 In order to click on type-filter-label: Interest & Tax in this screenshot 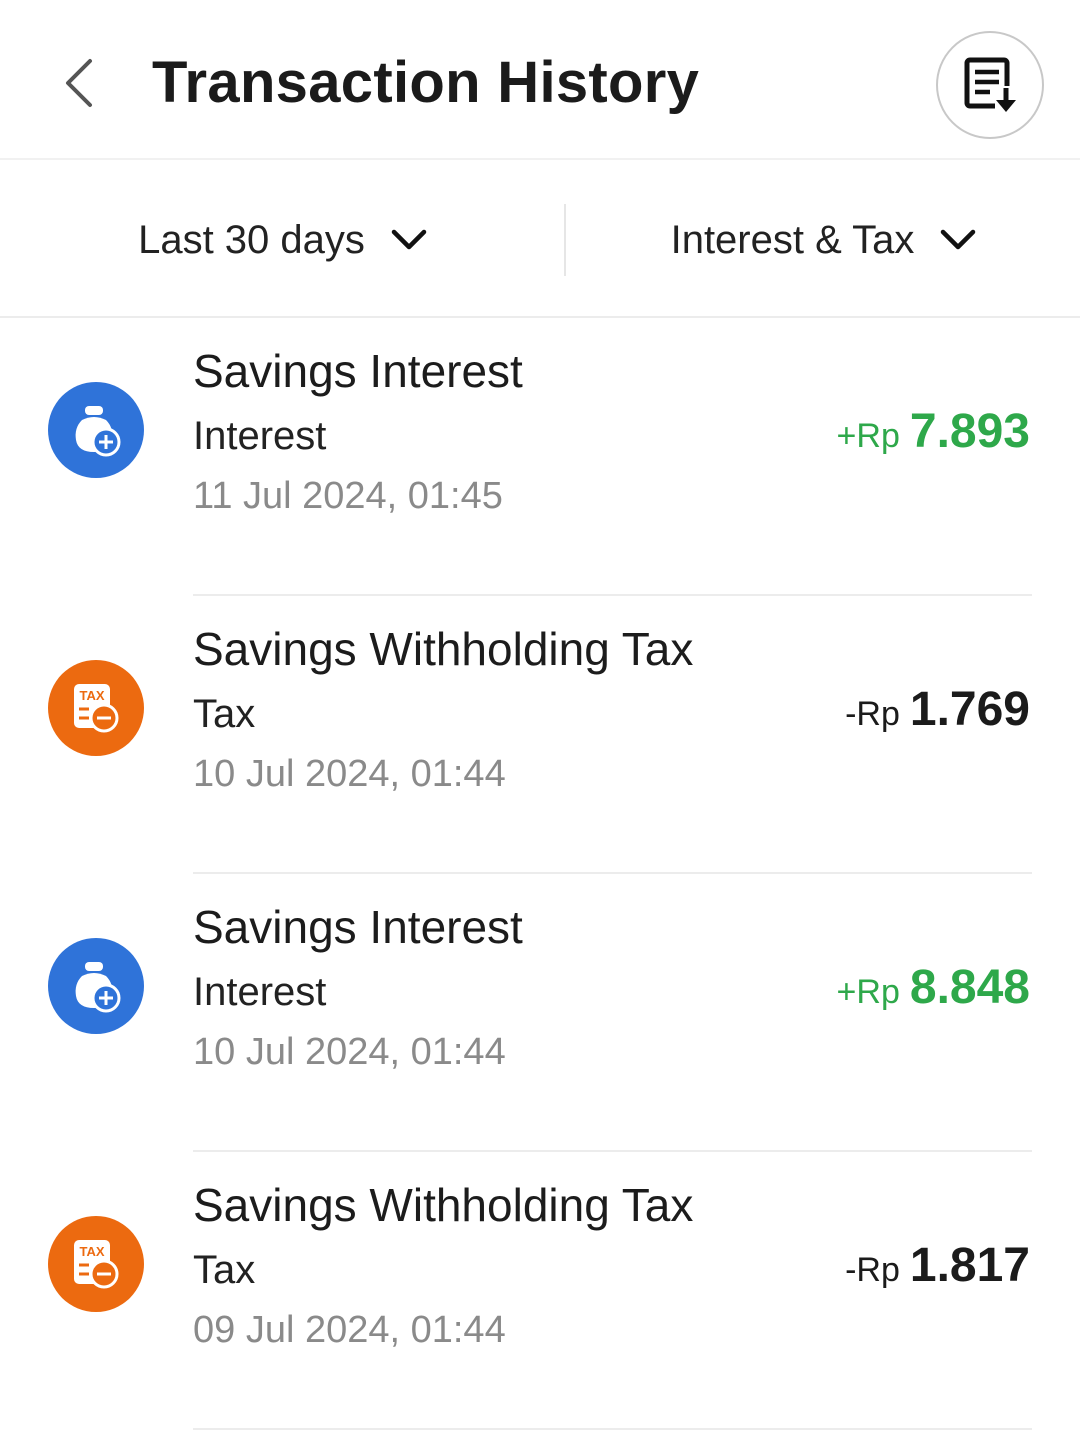, I will do `click(792, 239)`.